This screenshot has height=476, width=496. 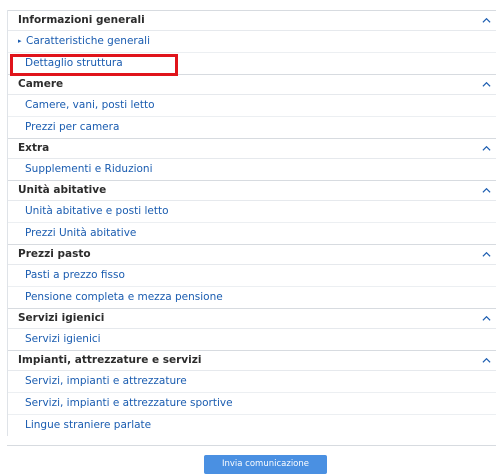 What do you see at coordinates (88, 425) in the screenshot?
I see `nav-item-label: Lingue straniere parlate` at bounding box center [88, 425].